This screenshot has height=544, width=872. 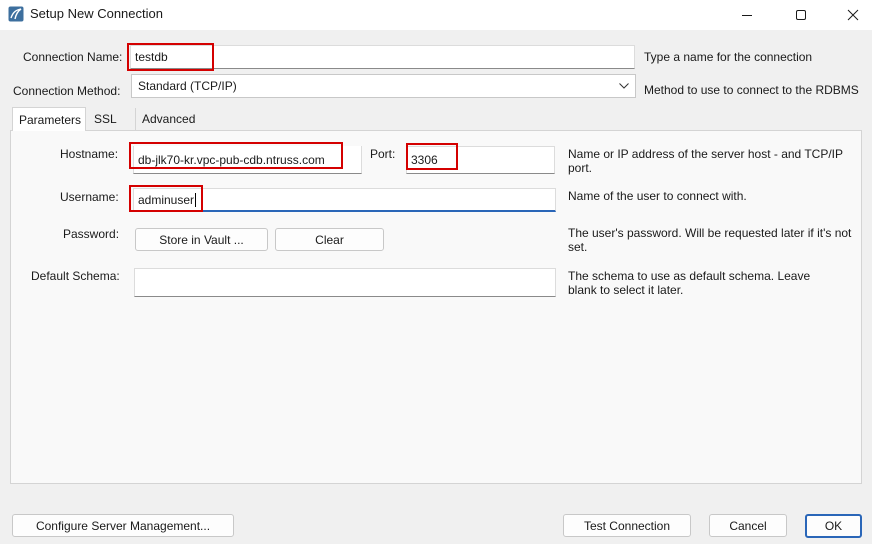 I want to click on port-value: 3306, so click(x=424, y=160).